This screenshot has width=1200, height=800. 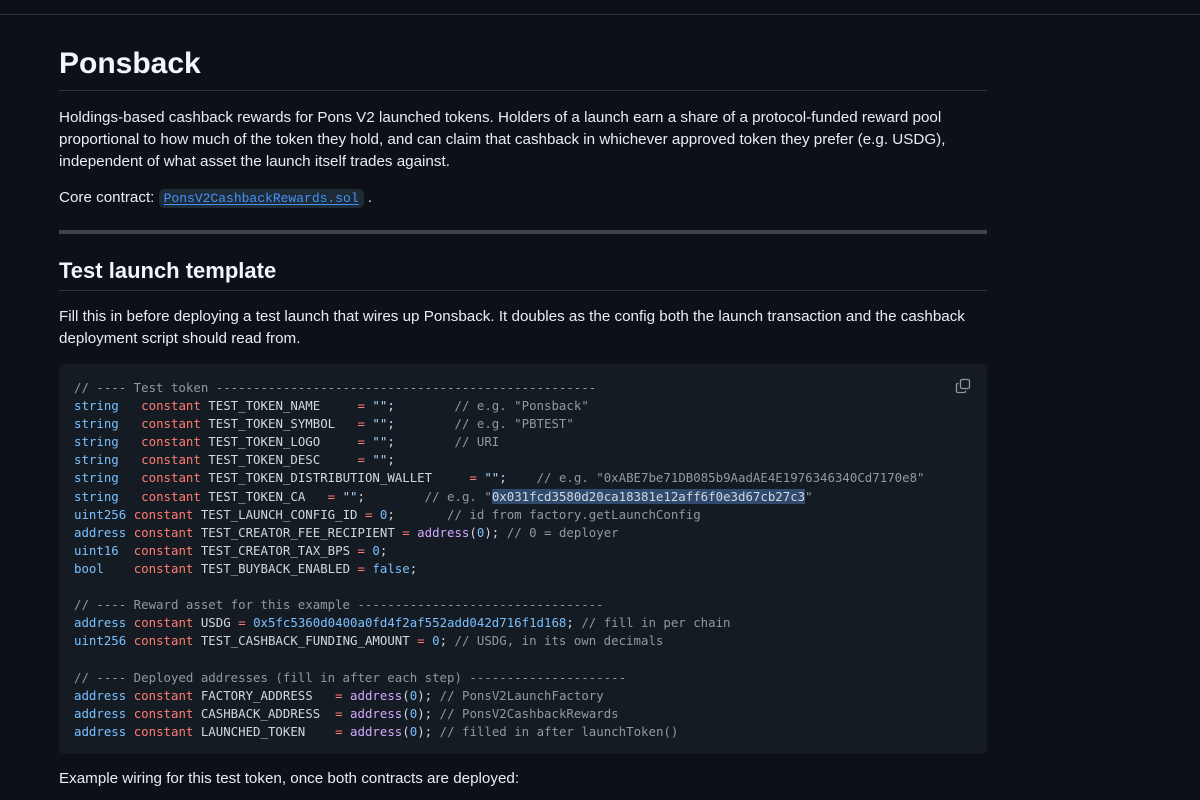 I want to click on code-token: // PonsV2LaunchFactory, so click(x=521, y=695).